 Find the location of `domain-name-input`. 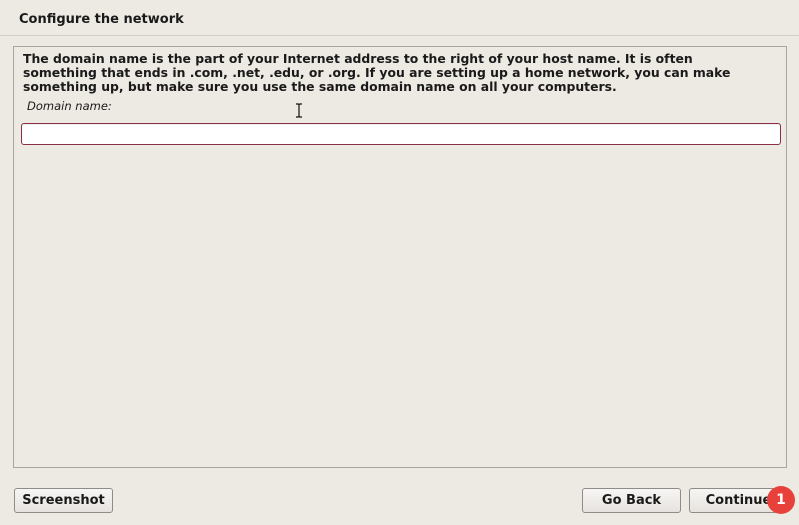

domain-name-input is located at coordinates (401, 134).